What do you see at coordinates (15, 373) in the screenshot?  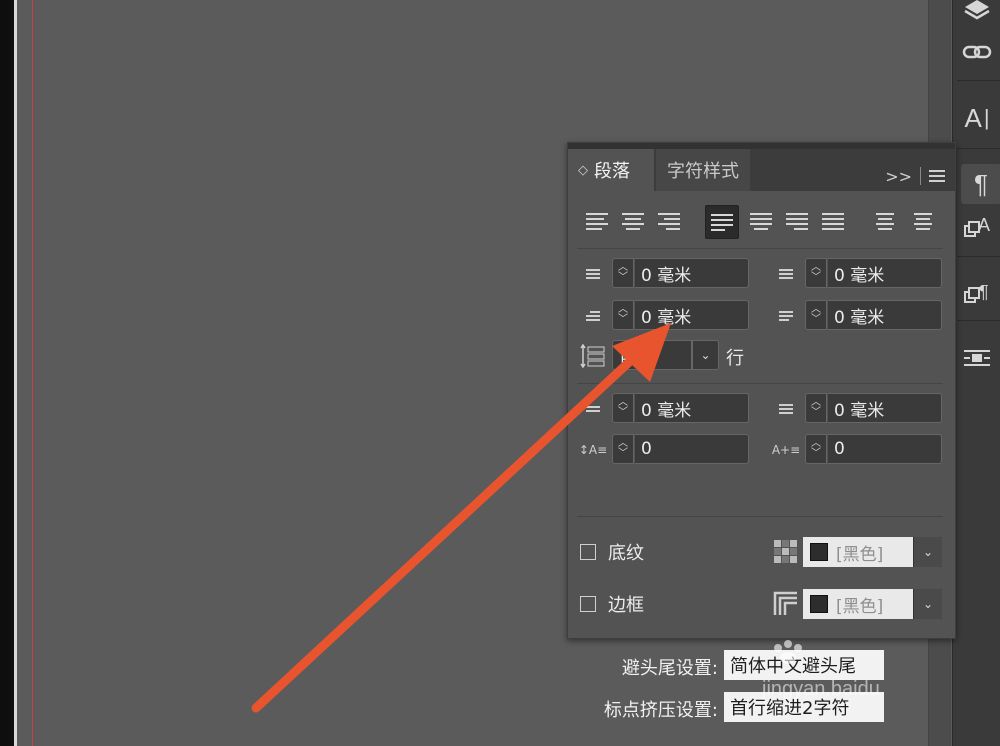 I see `page-edge` at bounding box center [15, 373].